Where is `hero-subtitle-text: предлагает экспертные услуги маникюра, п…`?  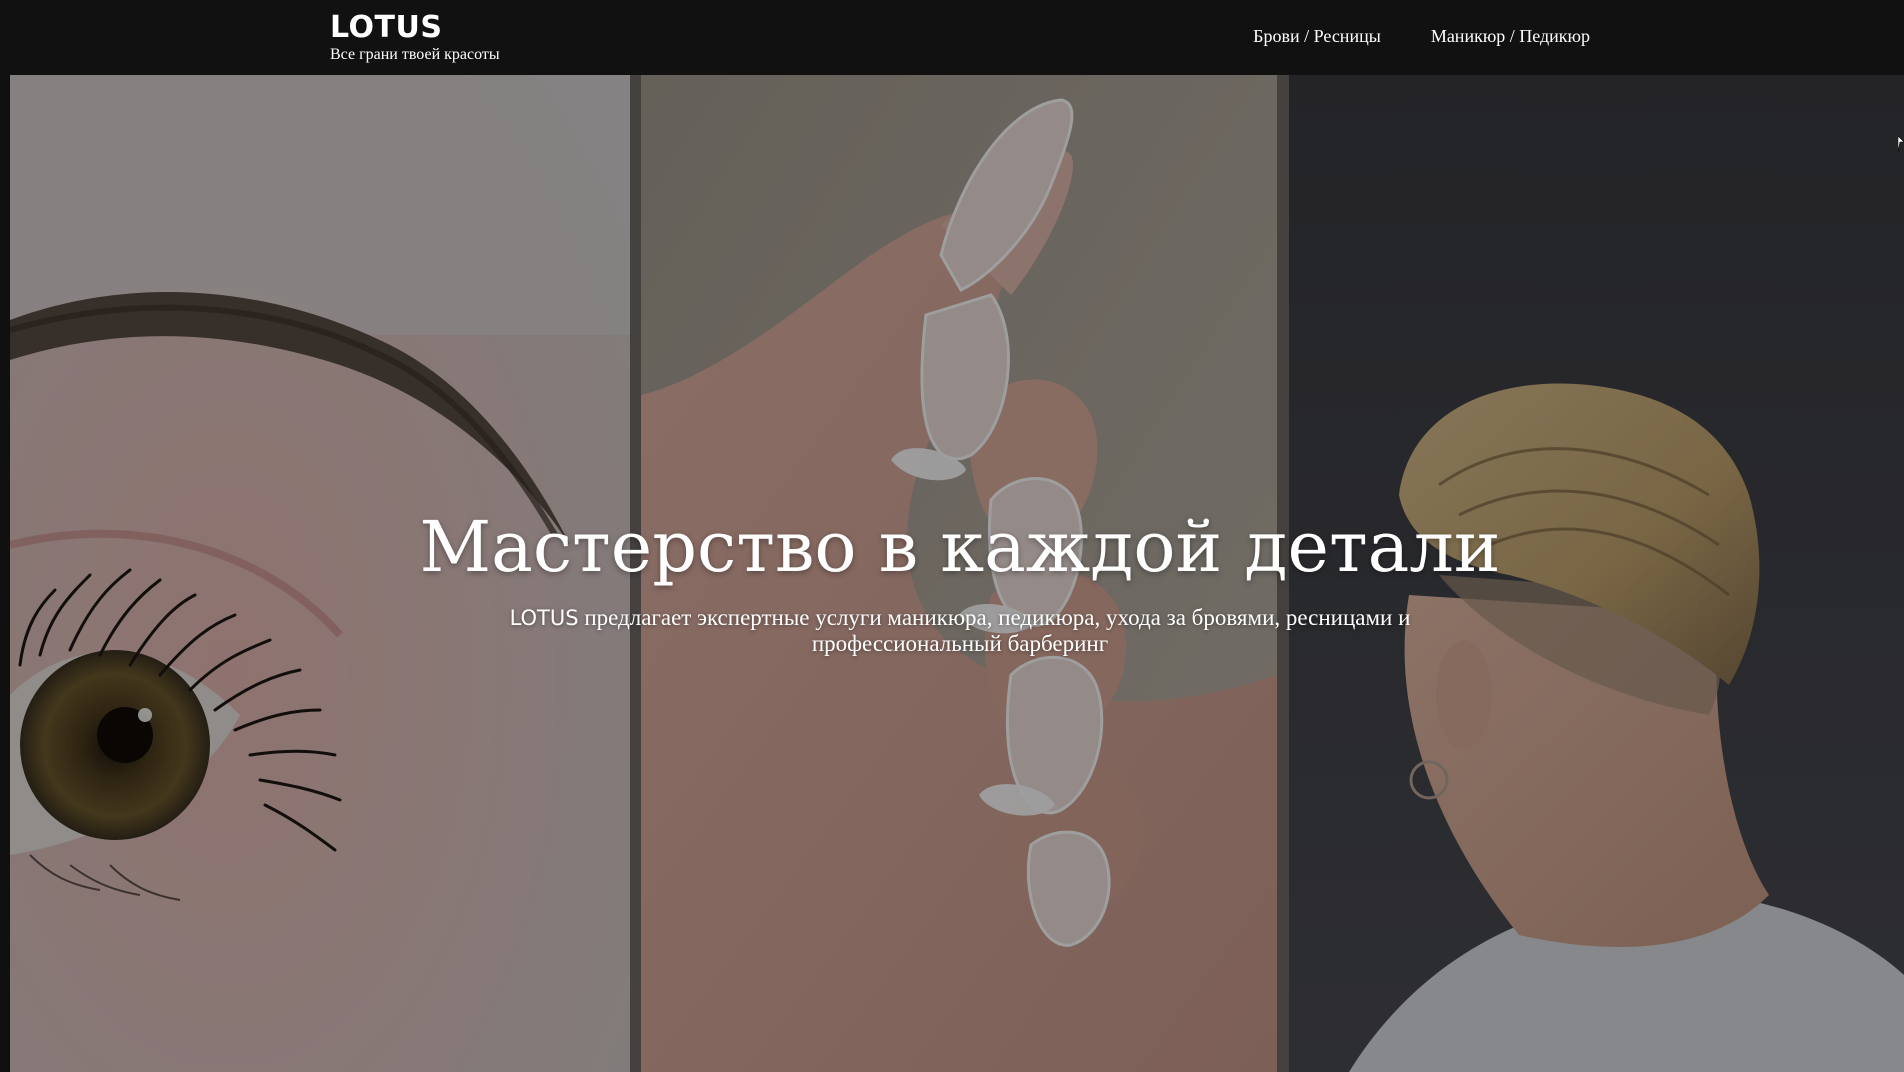 hero-subtitle-text: предлагает экспертные услуги маникюра, п… is located at coordinates (994, 630).